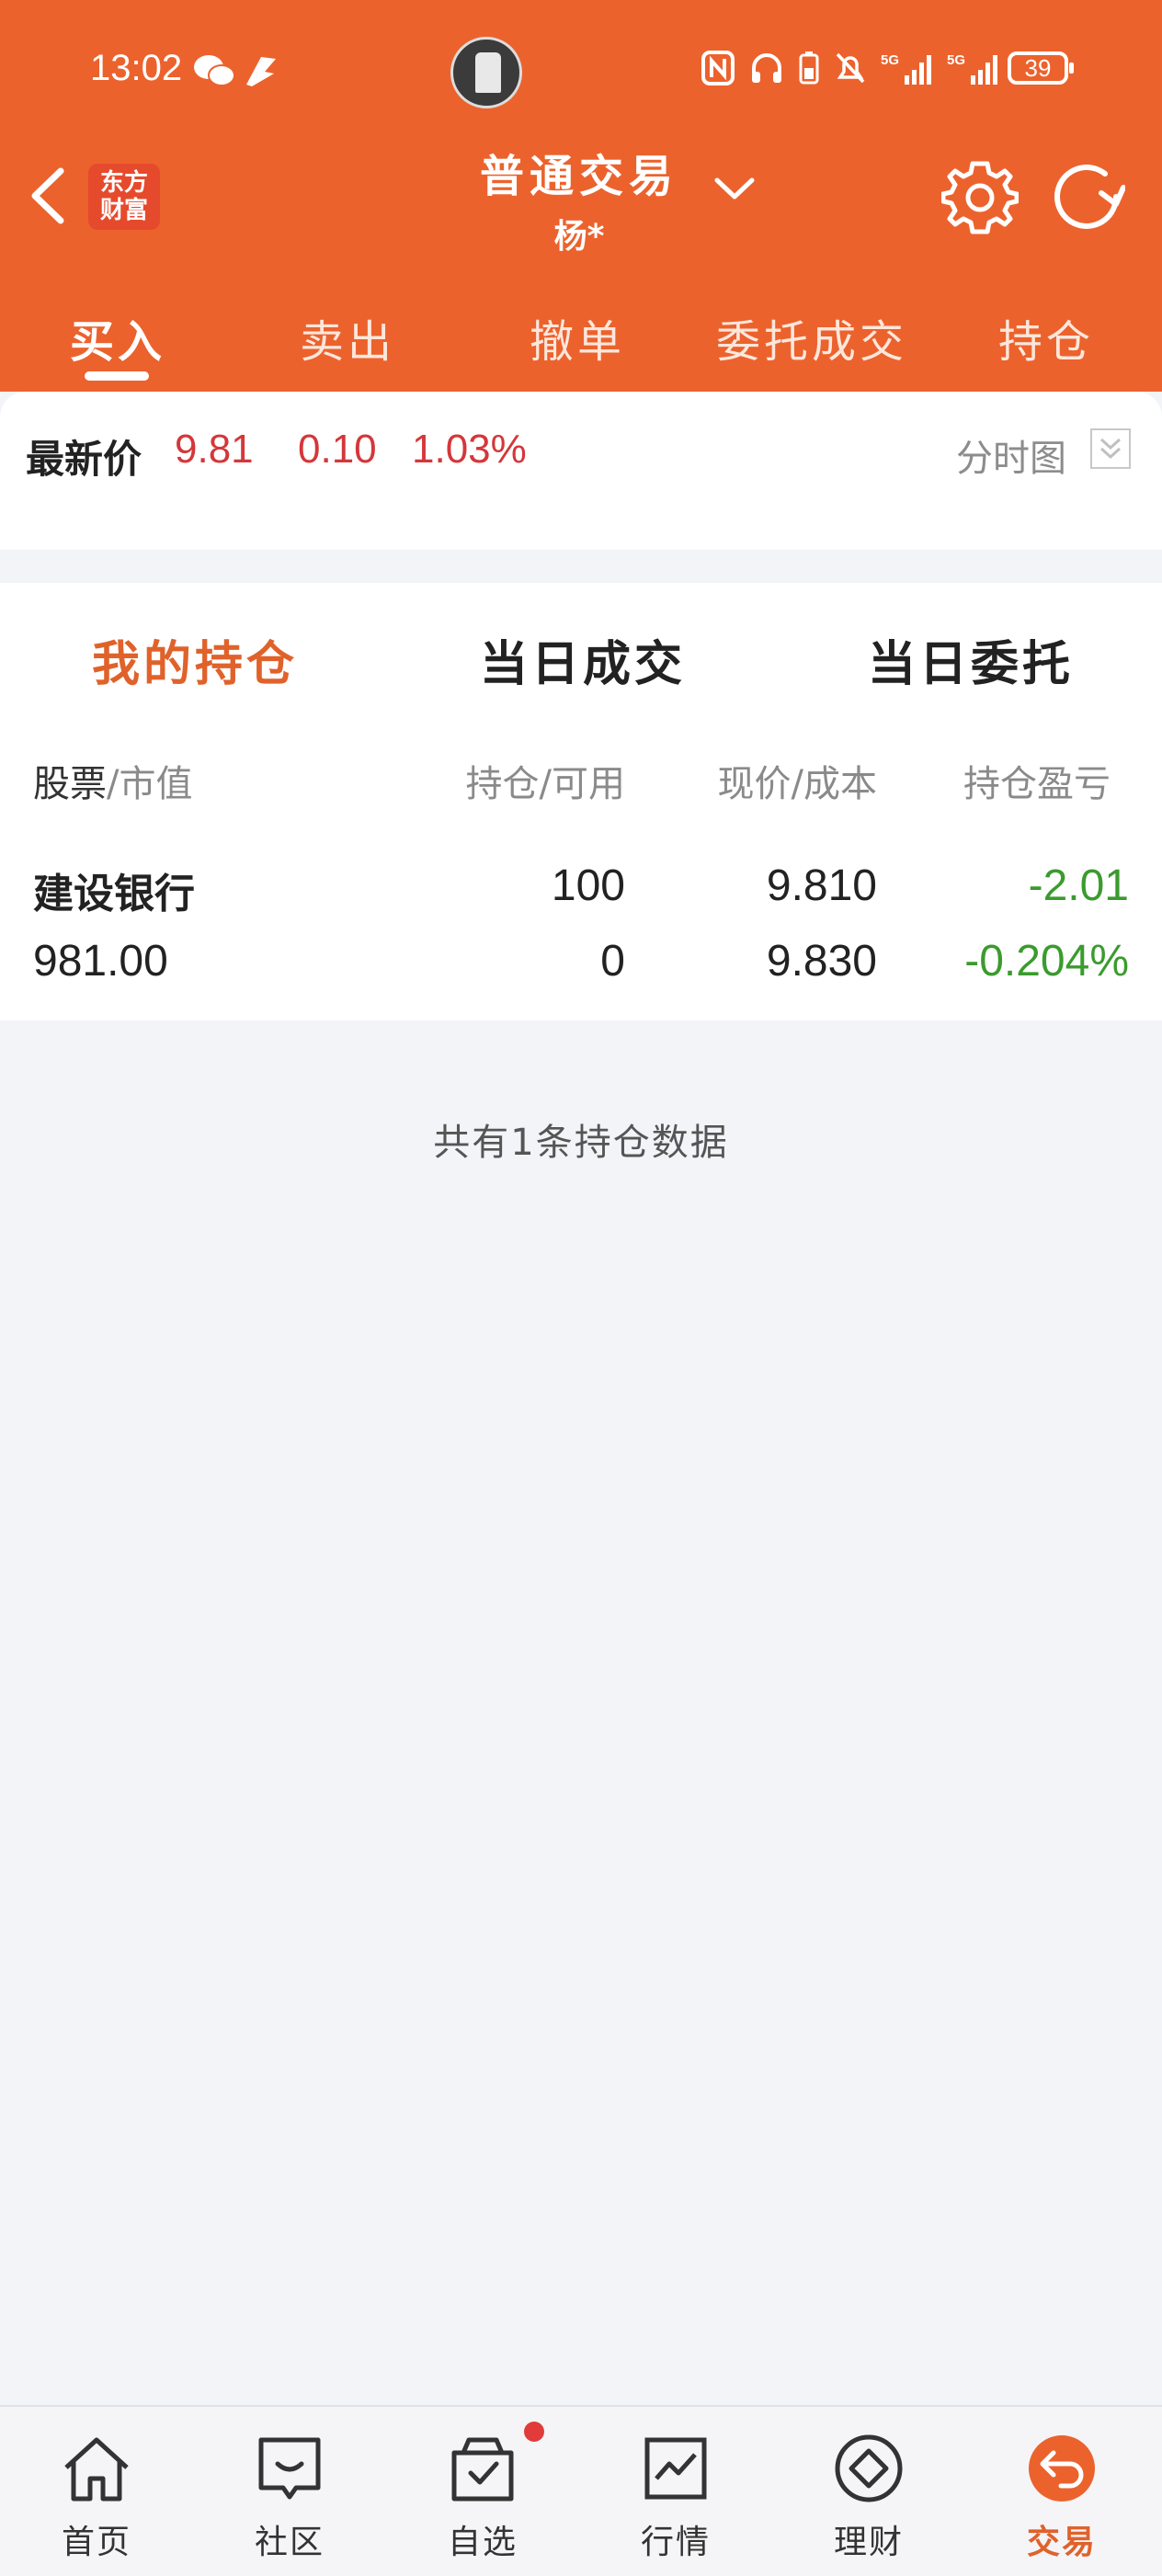 This screenshot has height=2576, width=1162. Describe the element at coordinates (1061, 2542) in the screenshot. I see `nav-label-trade: 交易` at that location.